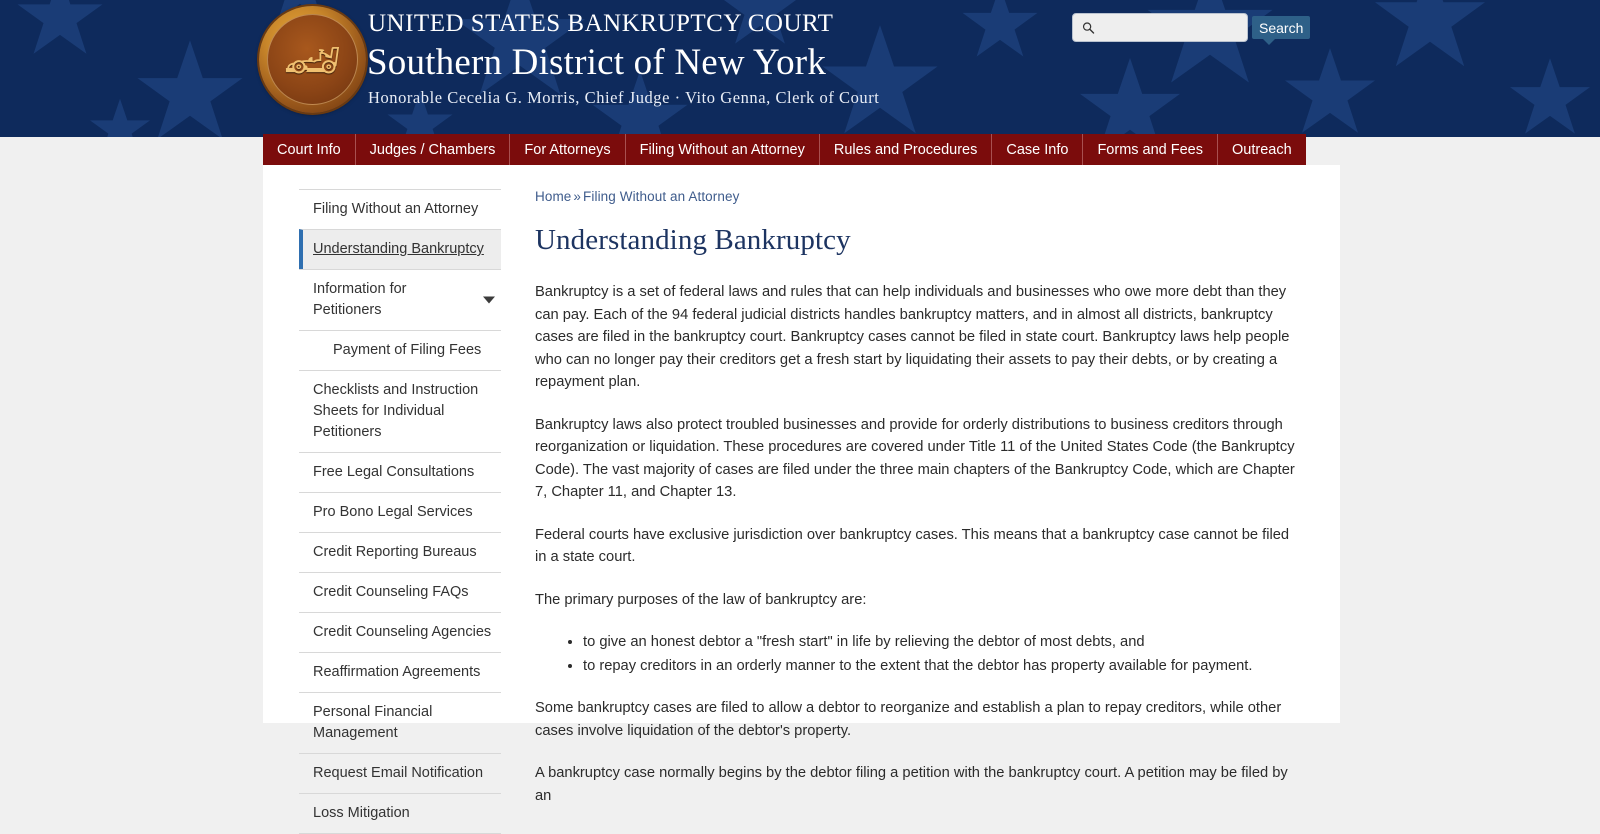 This screenshot has width=1600, height=834. Describe the element at coordinates (601, 23) in the screenshot. I see `court-name: UNITED STATES BANKRUPTCY COURT` at that location.